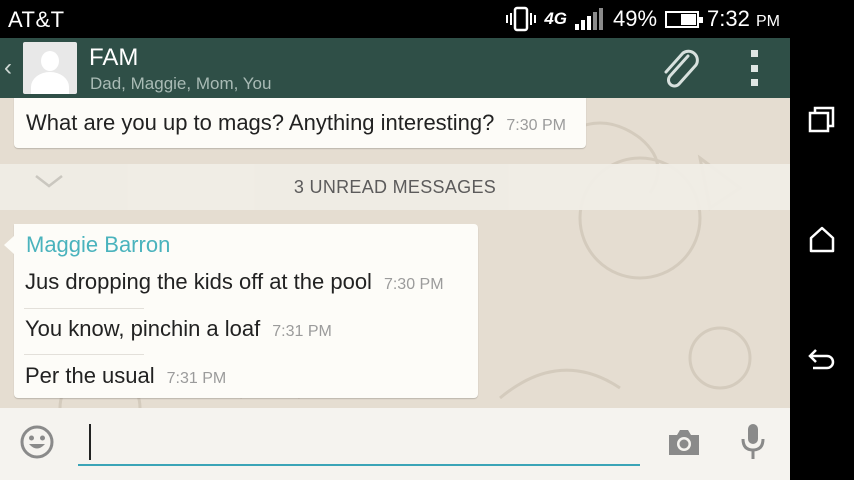 This screenshot has width=854, height=480. What do you see at coordinates (754, 68) in the screenshot?
I see `overflow-menu-icon` at bounding box center [754, 68].